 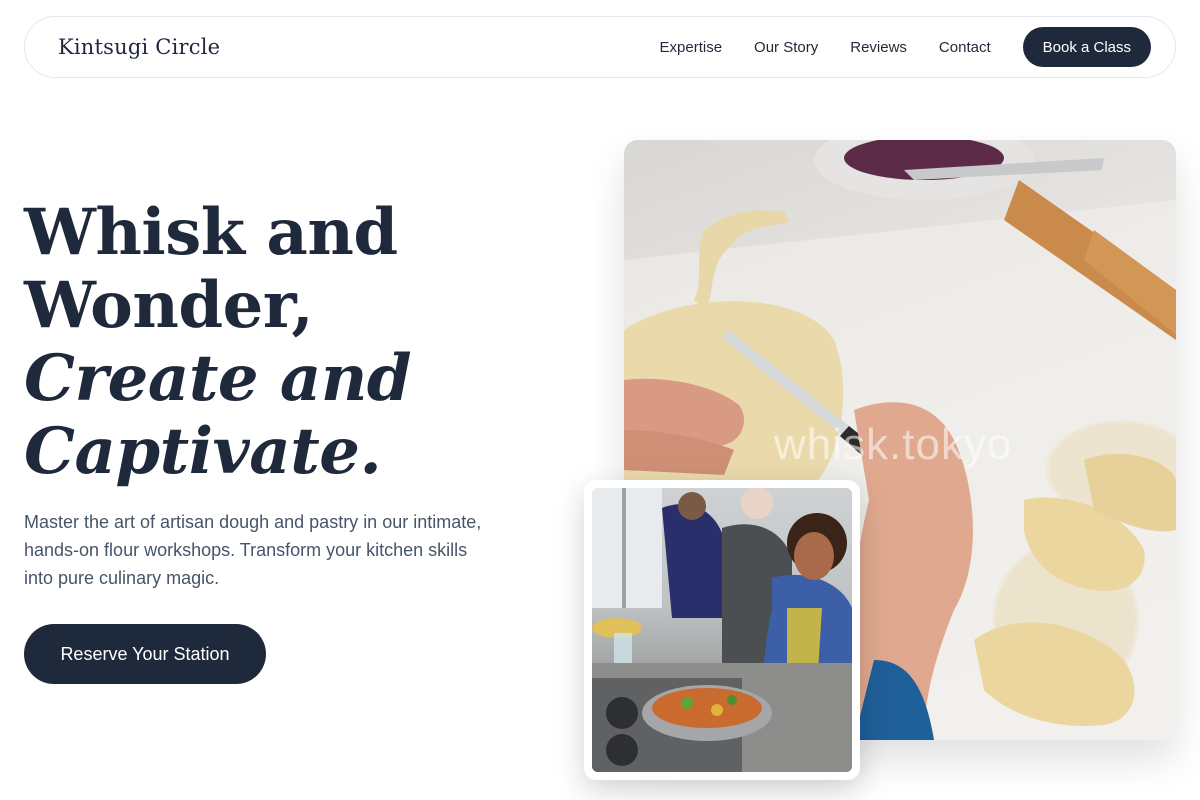 What do you see at coordinates (965, 47) in the screenshot?
I see `nav-link-contact: Contact` at bounding box center [965, 47].